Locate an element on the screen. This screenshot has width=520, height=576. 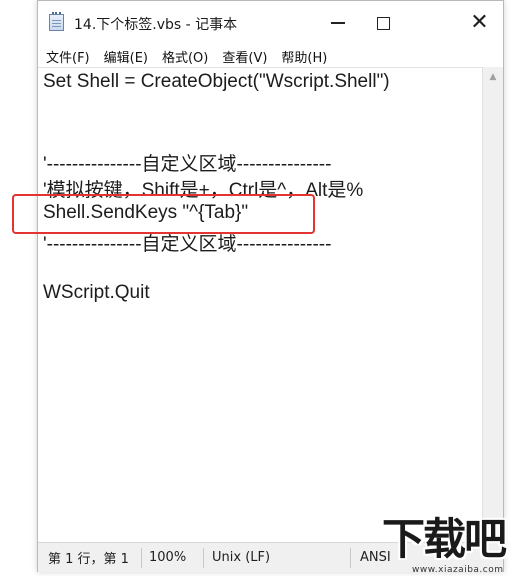
cursor-position: 第 1 行，第 1 is located at coordinates (88, 559).